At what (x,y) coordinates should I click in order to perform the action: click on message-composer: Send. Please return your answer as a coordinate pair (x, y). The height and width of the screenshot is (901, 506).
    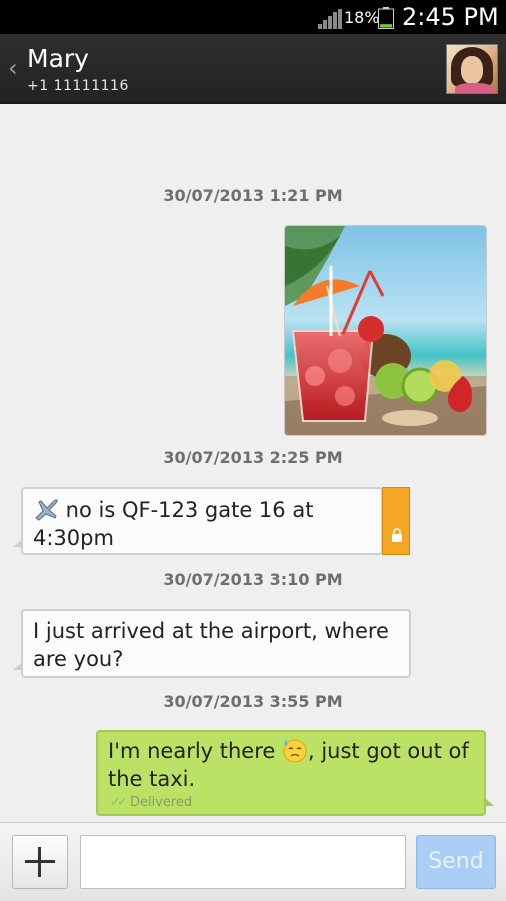
    Looking at the image, I should click on (253, 861).